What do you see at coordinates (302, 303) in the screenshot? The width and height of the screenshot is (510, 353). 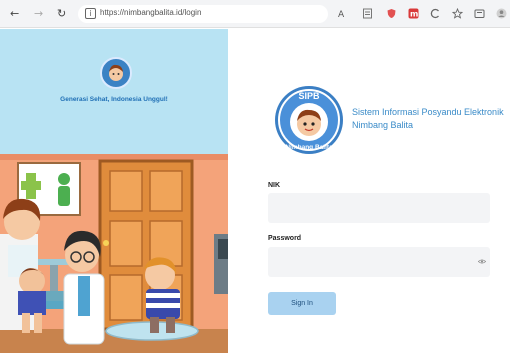 I see `sign-in-button: Sign In` at bounding box center [302, 303].